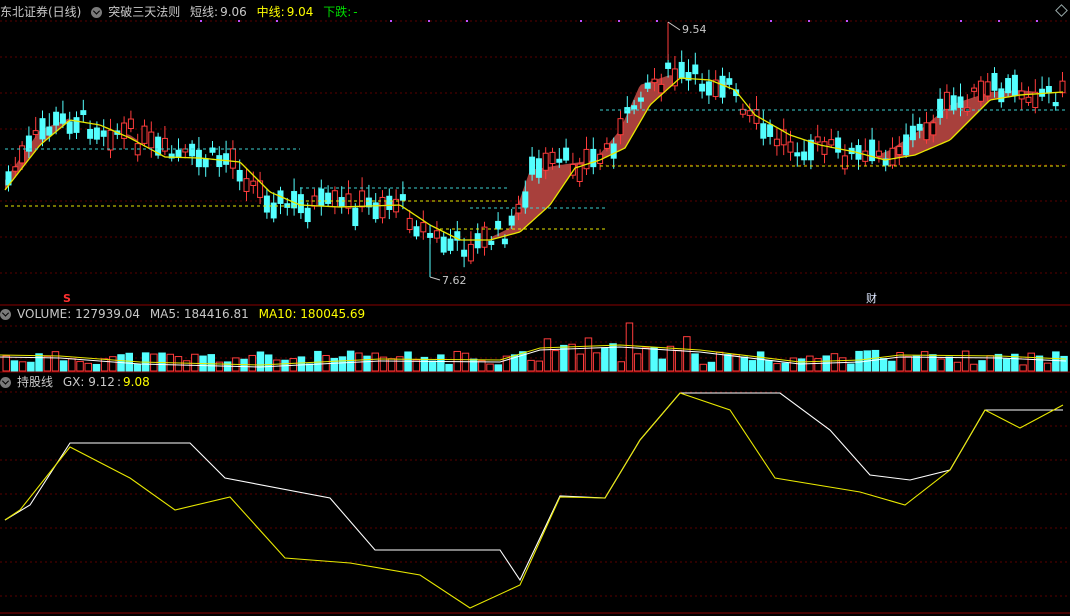 Image resolution: width=1070 pixels, height=616 pixels. I want to click on trend-label: 下跌:, so click(337, 12).